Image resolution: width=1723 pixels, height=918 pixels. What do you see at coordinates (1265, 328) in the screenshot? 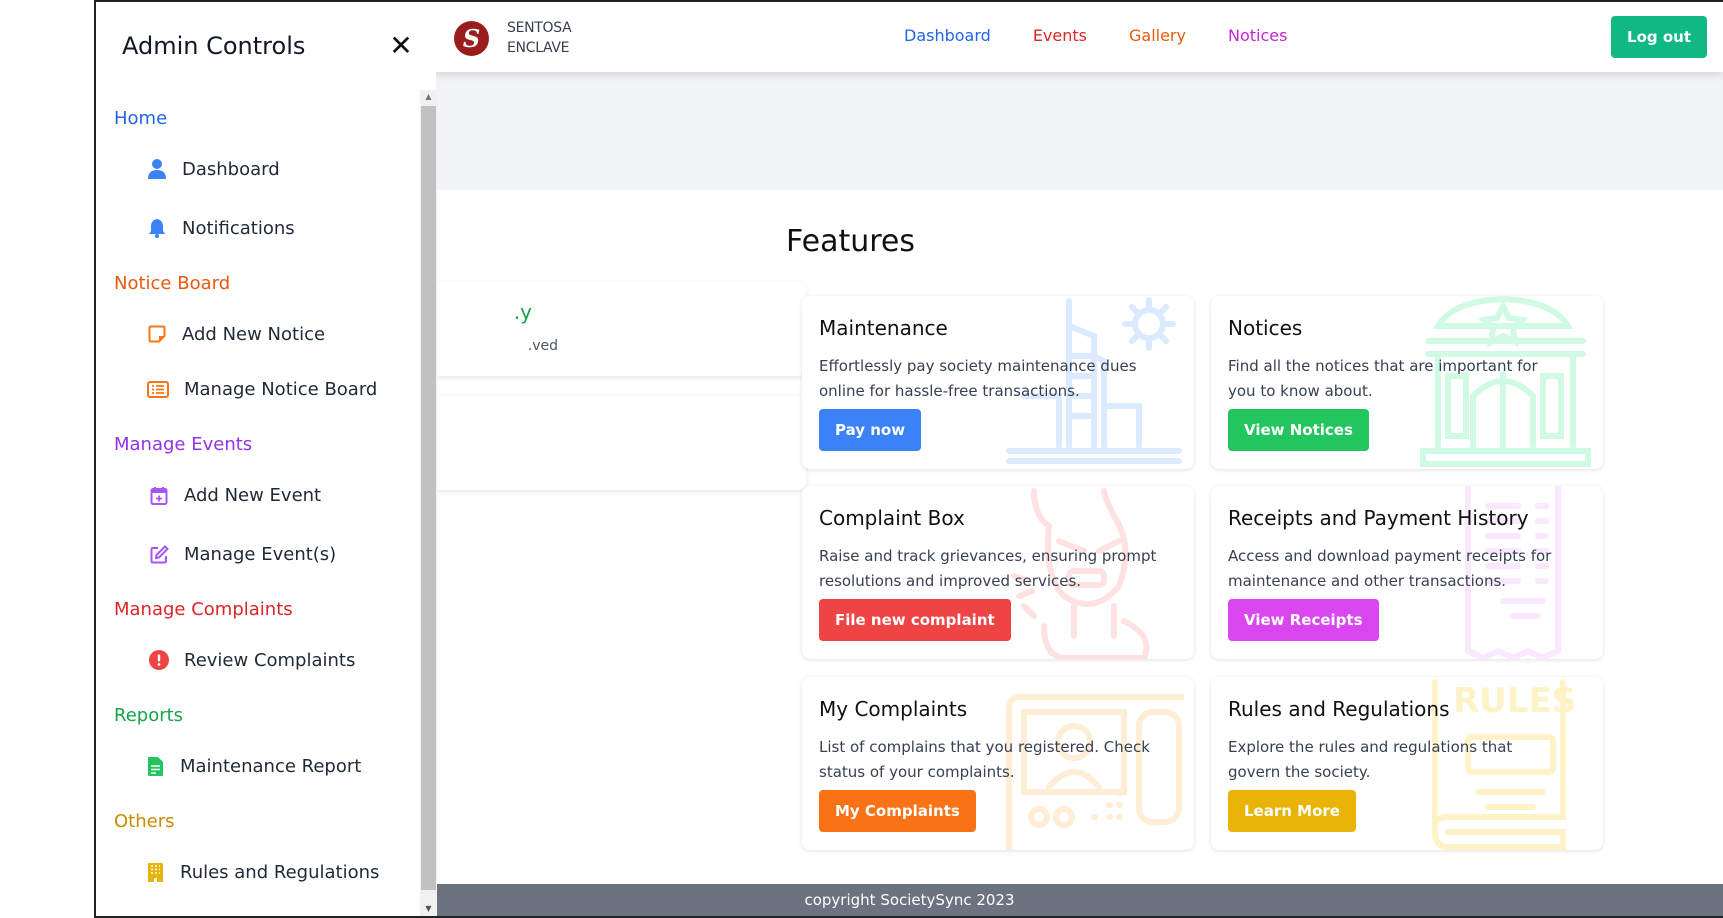
I see `card-title: Notices` at bounding box center [1265, 328].